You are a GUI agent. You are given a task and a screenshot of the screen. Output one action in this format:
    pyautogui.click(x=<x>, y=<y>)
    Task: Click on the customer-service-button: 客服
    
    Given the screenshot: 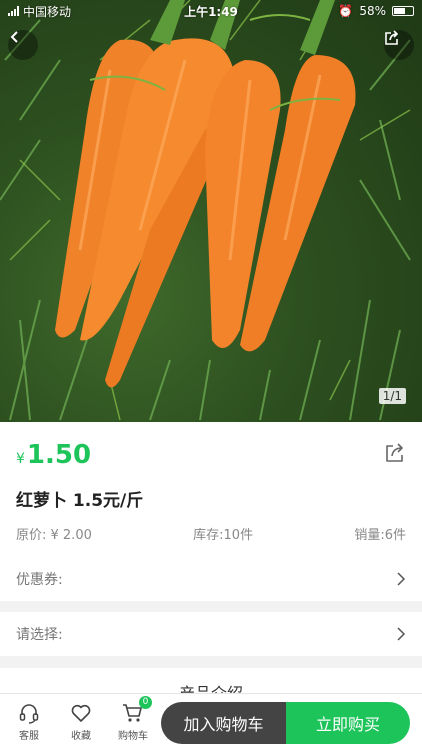 What is the action you would take?
    pyautogui.click(x=29, y=722)
    